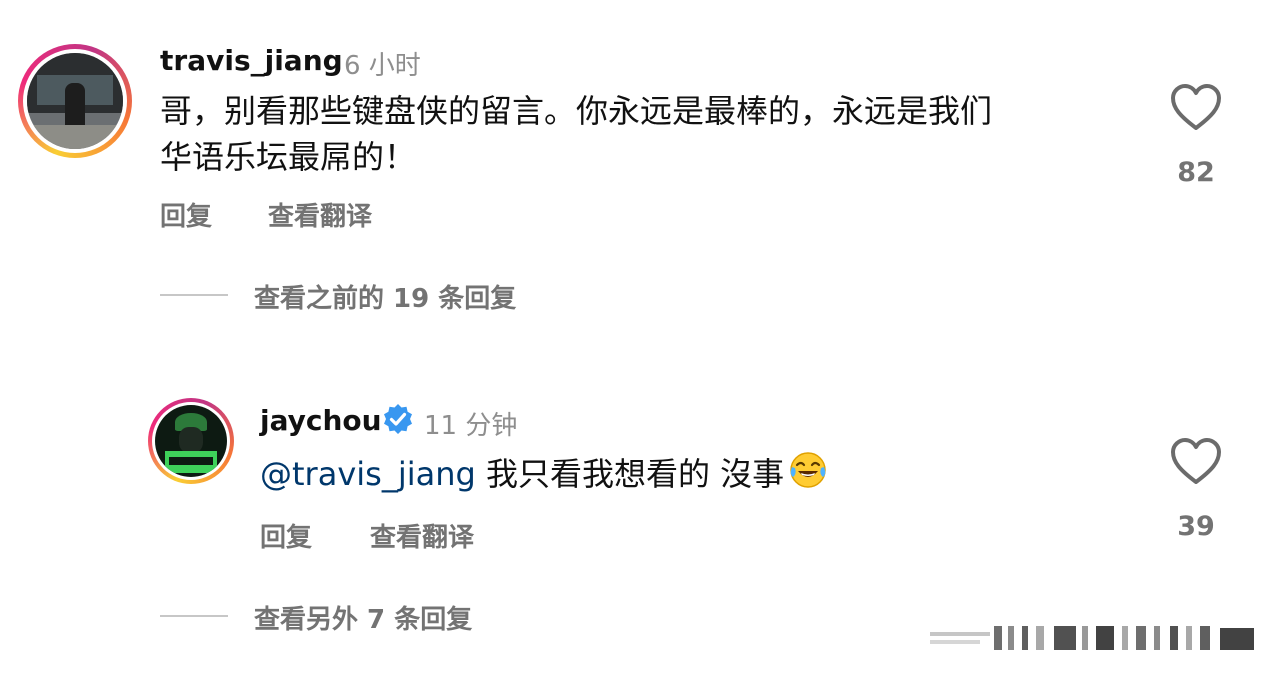 This screenshot has width=1280, height=675. I want to click on reply-timestamp: 11 分钟, so click(471, 426).